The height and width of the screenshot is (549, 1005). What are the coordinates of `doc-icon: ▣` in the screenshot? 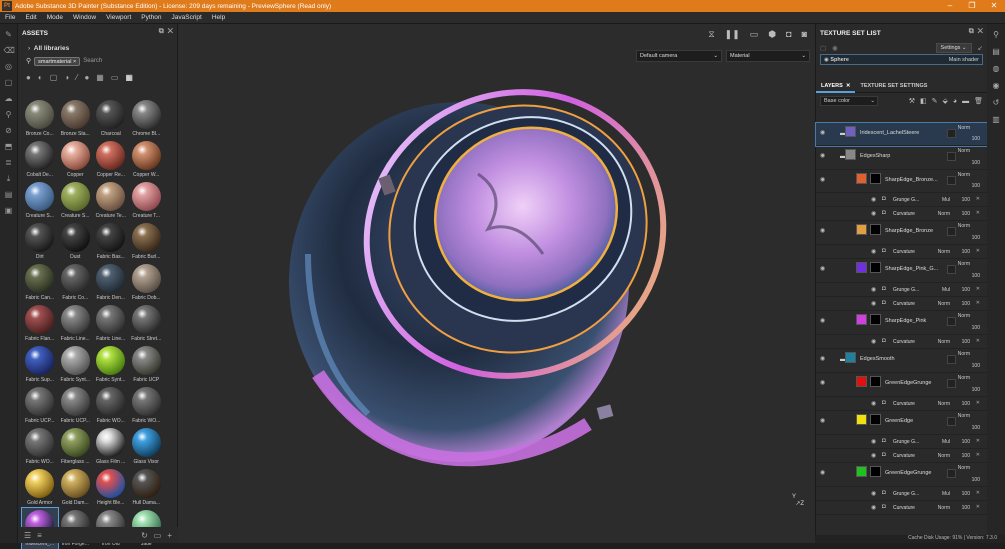 It's located at (9, 211).